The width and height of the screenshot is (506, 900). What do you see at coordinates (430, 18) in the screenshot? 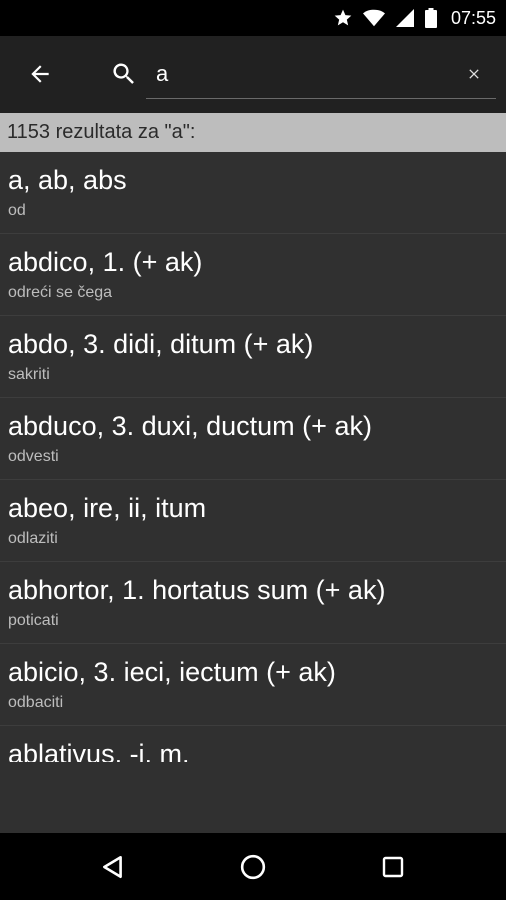
I see `battery-icon` at bounding box center [430, 18].